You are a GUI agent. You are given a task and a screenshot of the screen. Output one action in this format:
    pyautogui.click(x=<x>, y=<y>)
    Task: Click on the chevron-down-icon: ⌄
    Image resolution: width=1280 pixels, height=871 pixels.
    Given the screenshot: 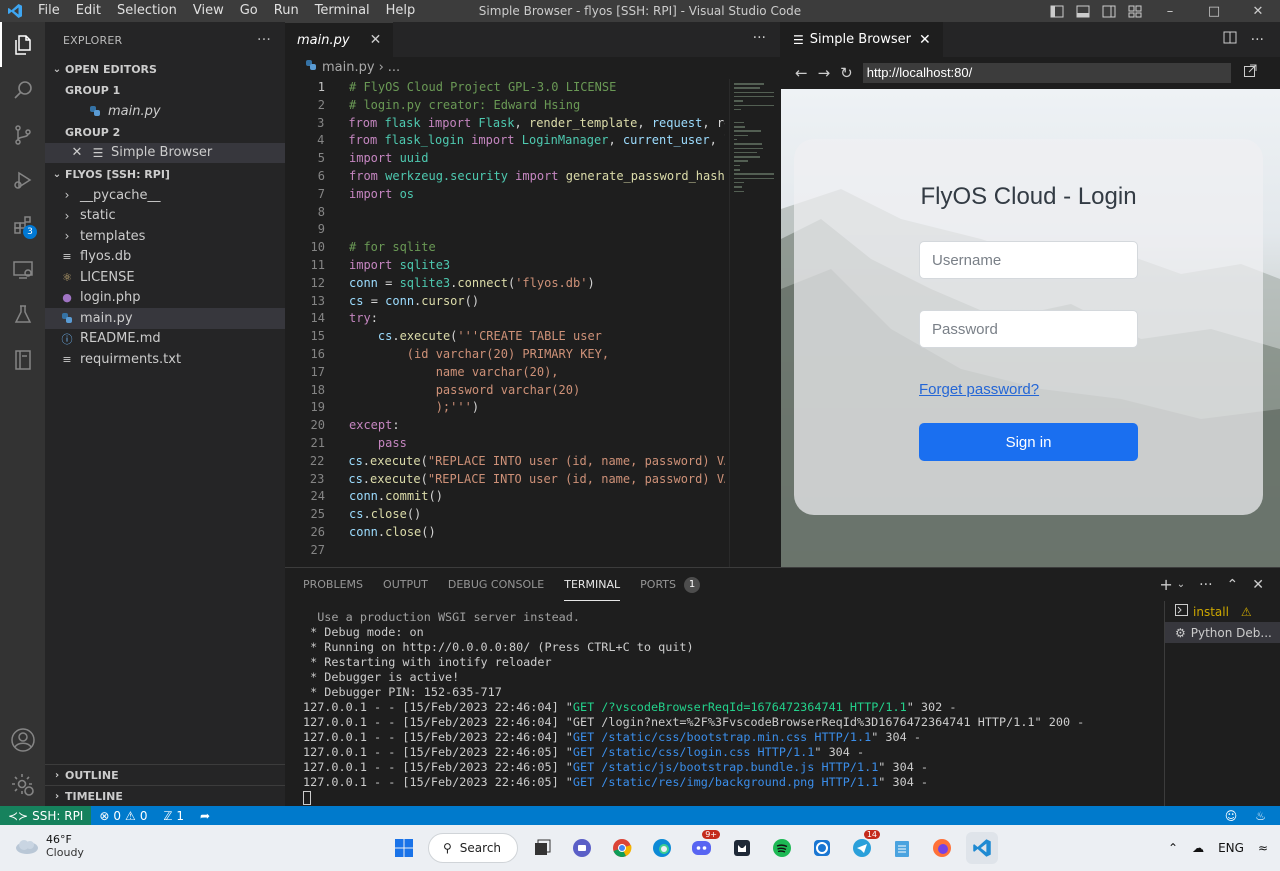 What is the action you would take?
    pyautogui.click(x=1181, y=584)
    